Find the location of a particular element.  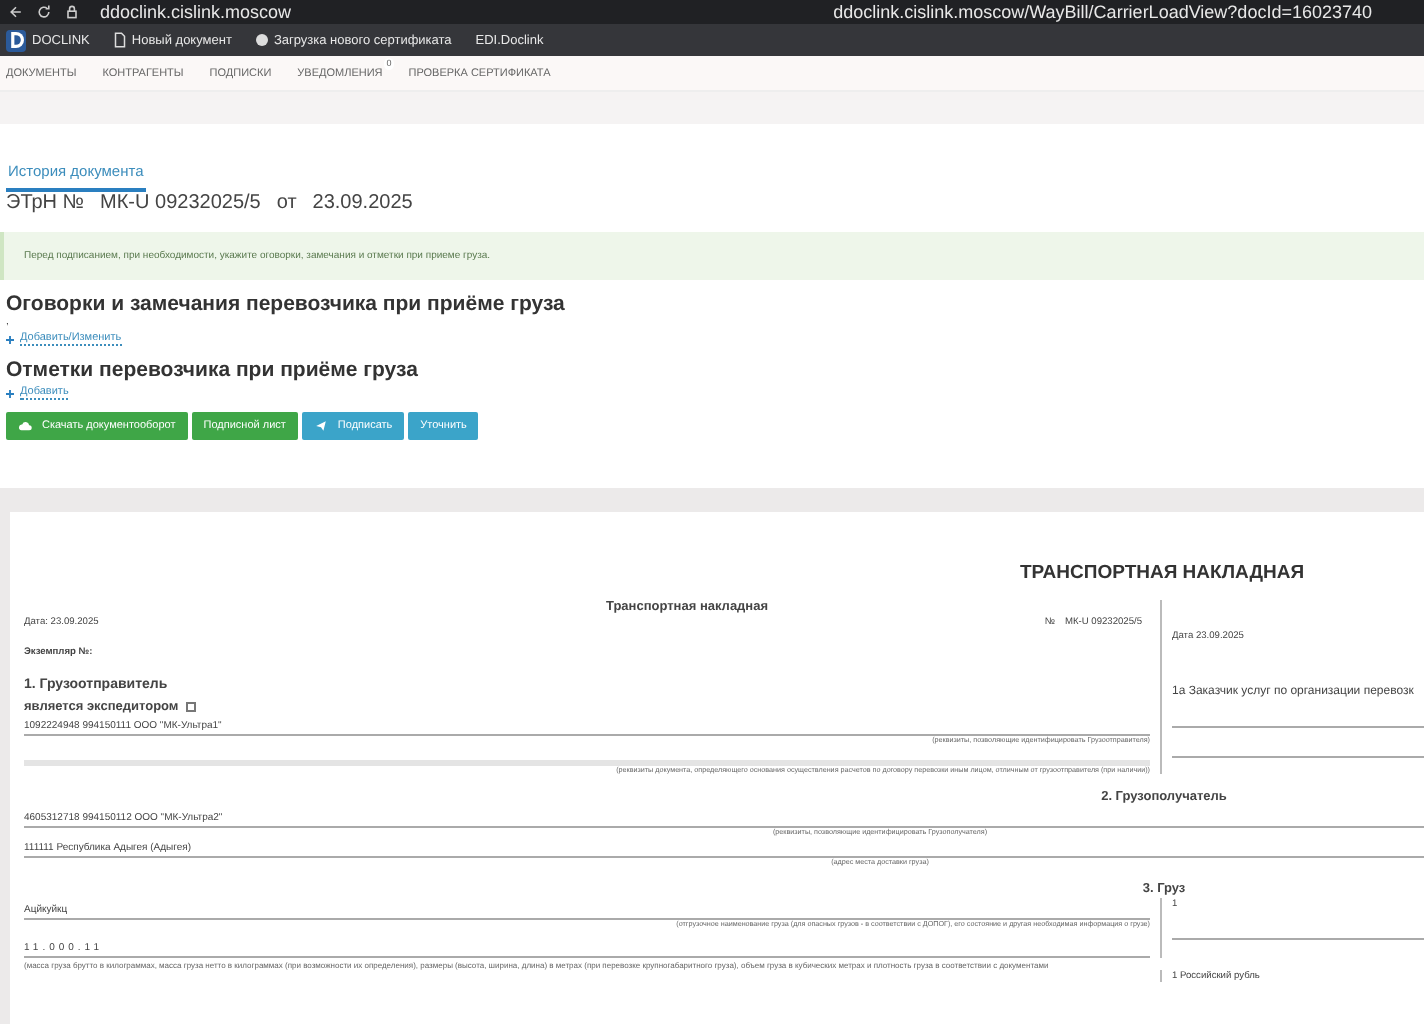

logo-icon is located at coordinates (16, 40).